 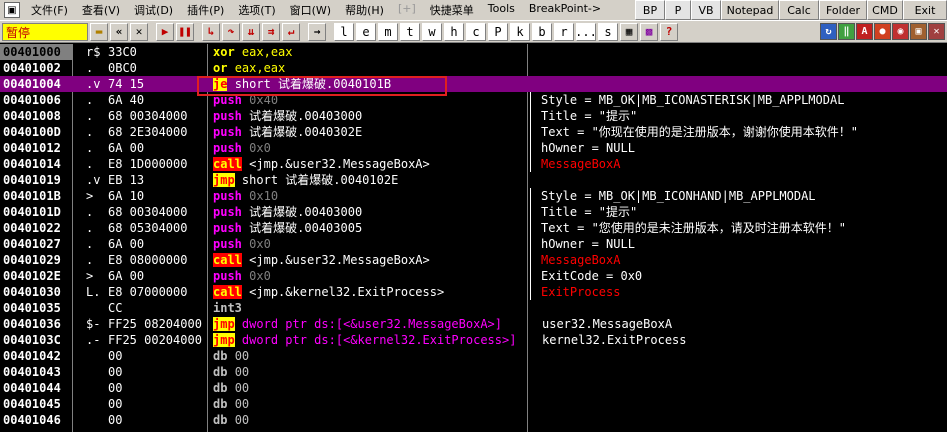 I want to click on menu-item: [+], so click(x=407, y=10).